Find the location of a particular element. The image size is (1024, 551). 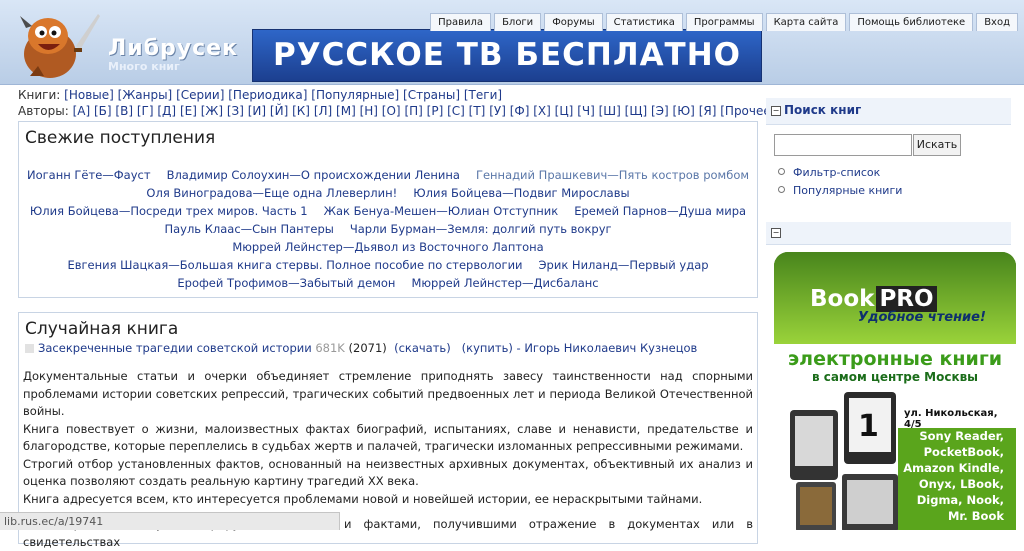

author-letter-link: [Ф] is located at coordinates (520, 111).